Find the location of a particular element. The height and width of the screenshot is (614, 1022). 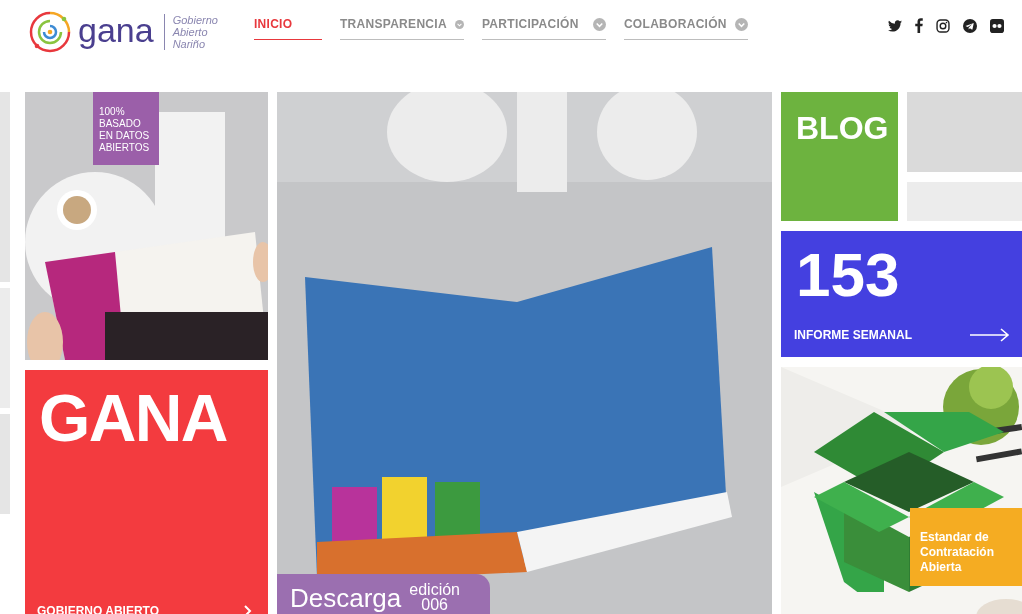

blog-tile: BLOG is located at coordinates (839, 156).